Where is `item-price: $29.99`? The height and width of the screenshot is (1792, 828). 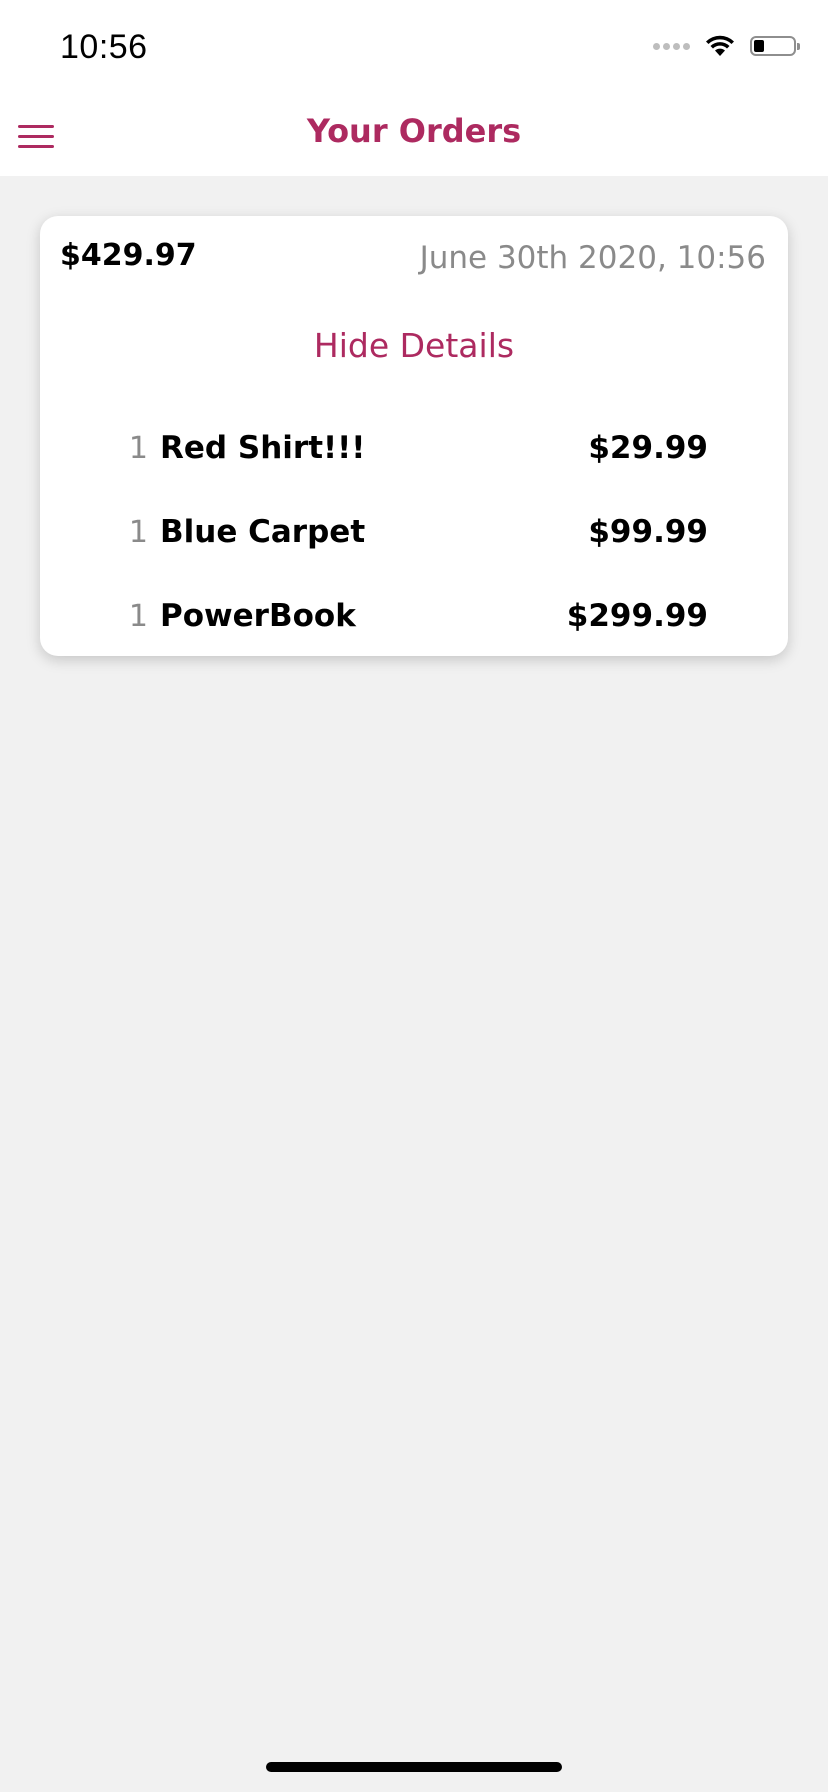
item-price: $29.99 is located at coordinates (648, 448).